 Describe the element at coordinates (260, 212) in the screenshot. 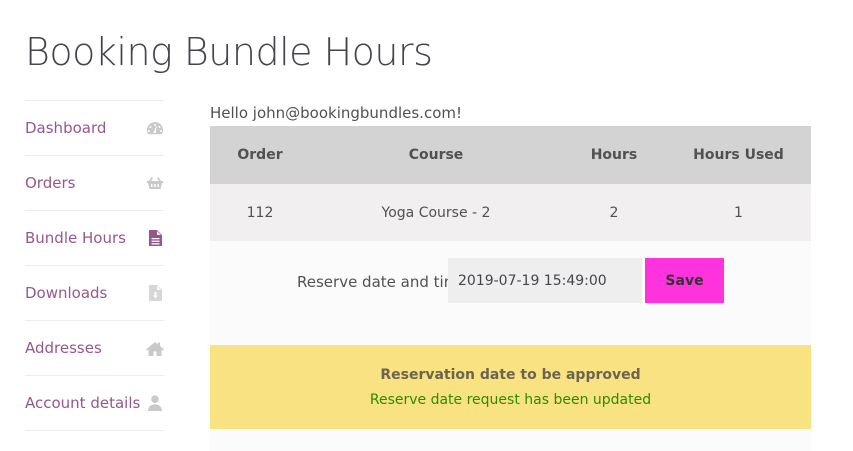

I see `cell-order: 112` at that location.